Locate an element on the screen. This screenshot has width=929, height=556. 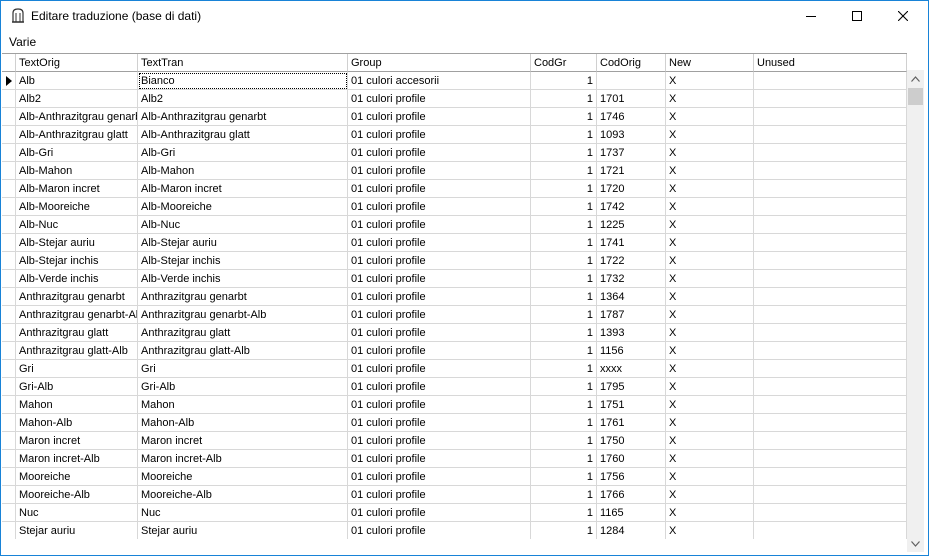
cell-cod-orig: 1751 is located at coordinates (631, 405).